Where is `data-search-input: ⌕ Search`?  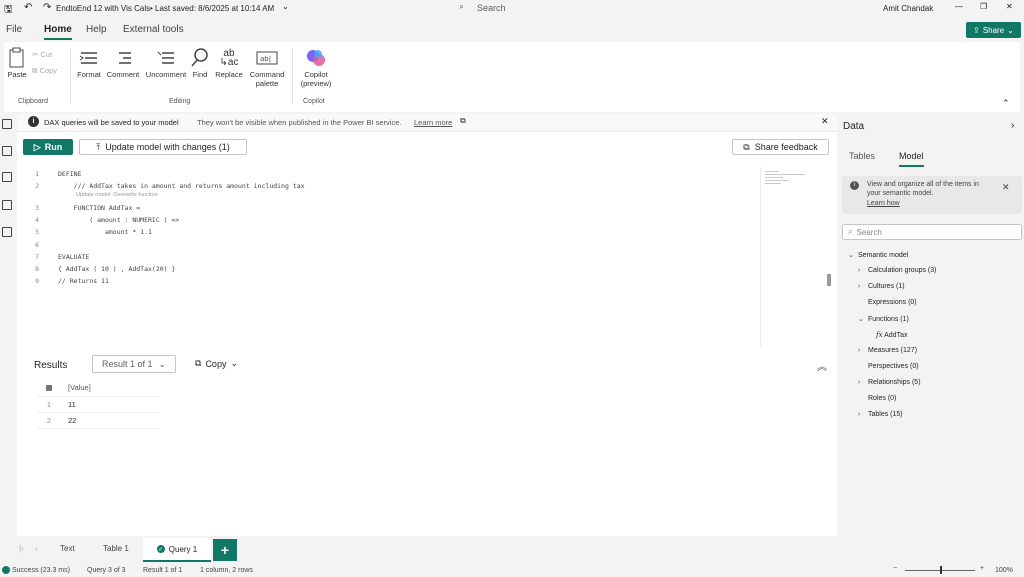
data-search-input: ⌕ Search is located at coordinates (932, 232).